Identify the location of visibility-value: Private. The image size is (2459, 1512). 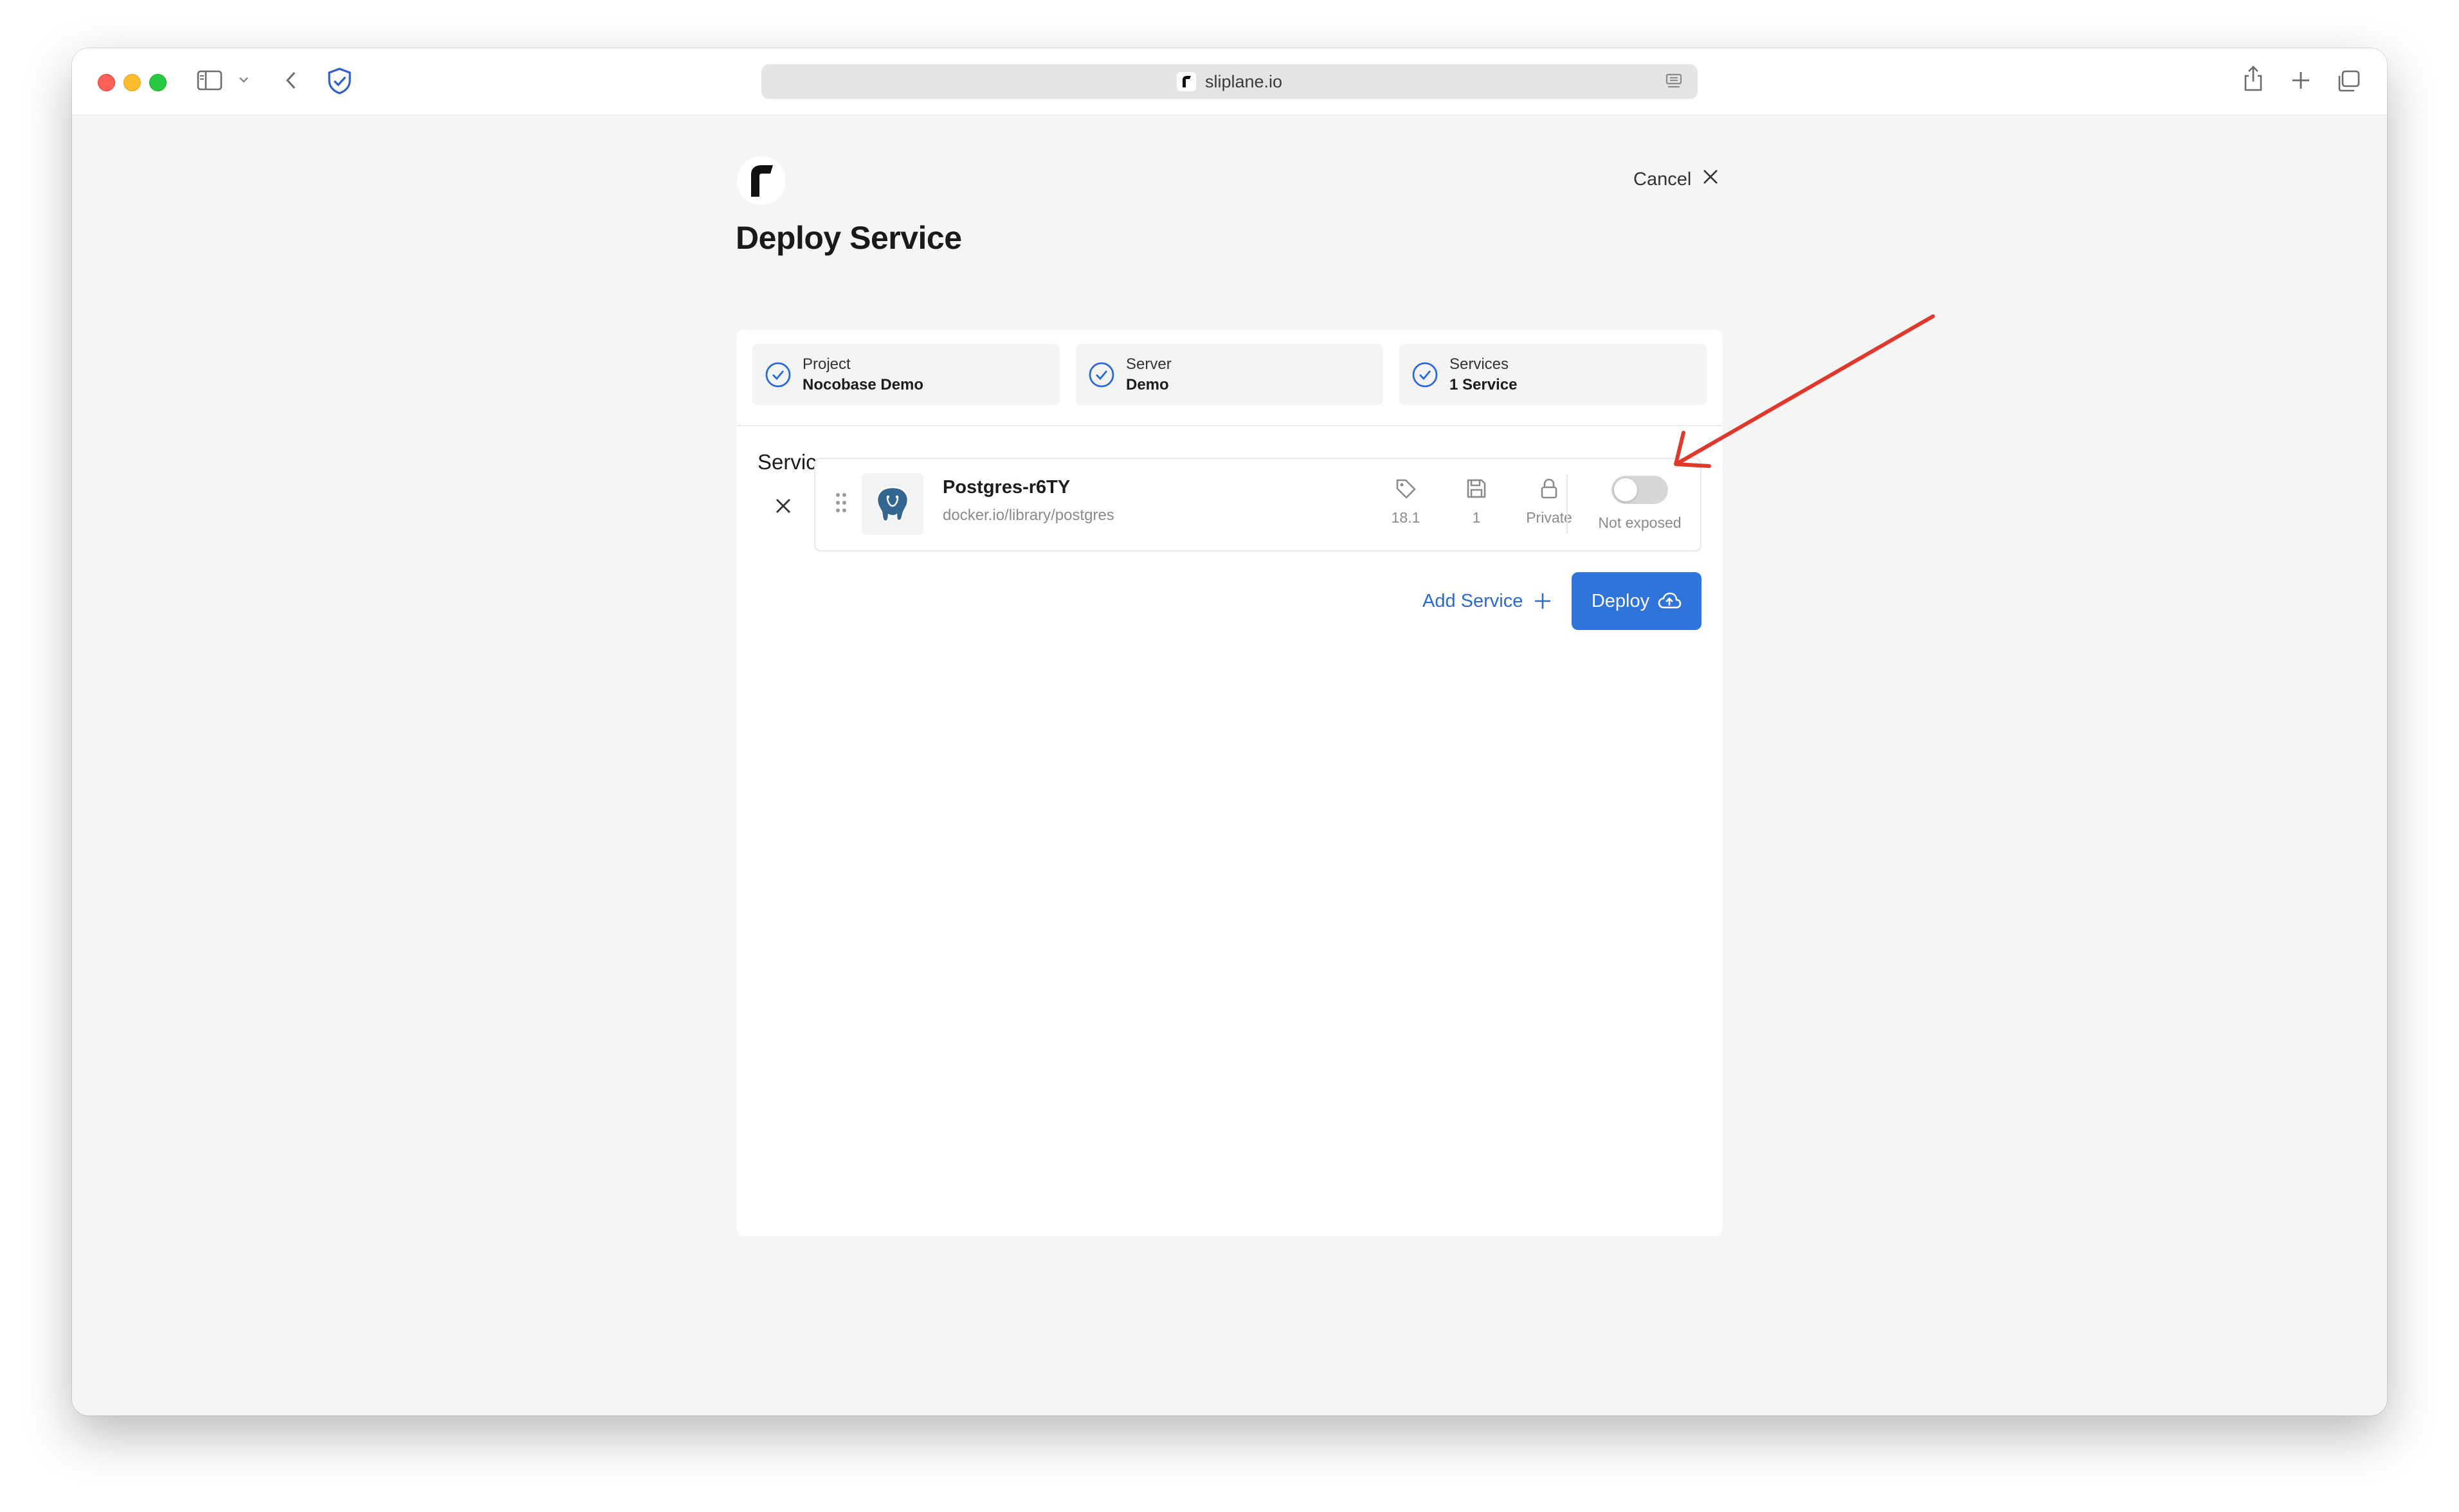
(1549, 517).